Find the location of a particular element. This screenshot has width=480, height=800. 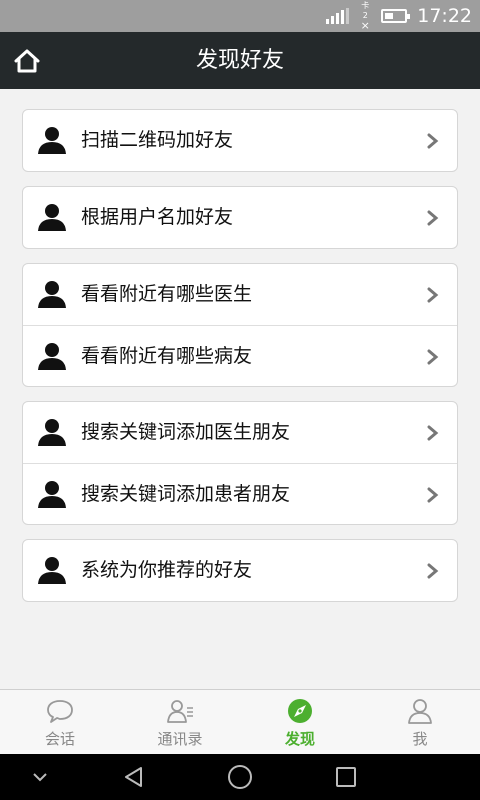

list-item-recommended: 系统为你推荐的好友 is located at coordinates (240, 570).